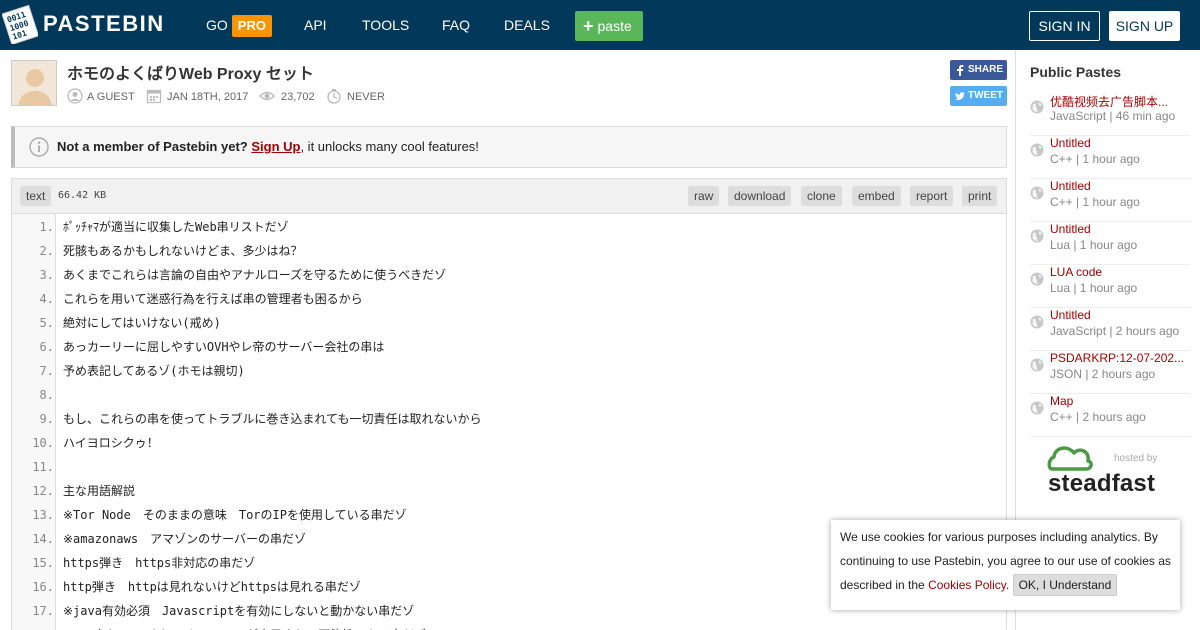 This screenshot has height=630, width=1200. I want to click on syntax-tag: text, so click(36, 196).